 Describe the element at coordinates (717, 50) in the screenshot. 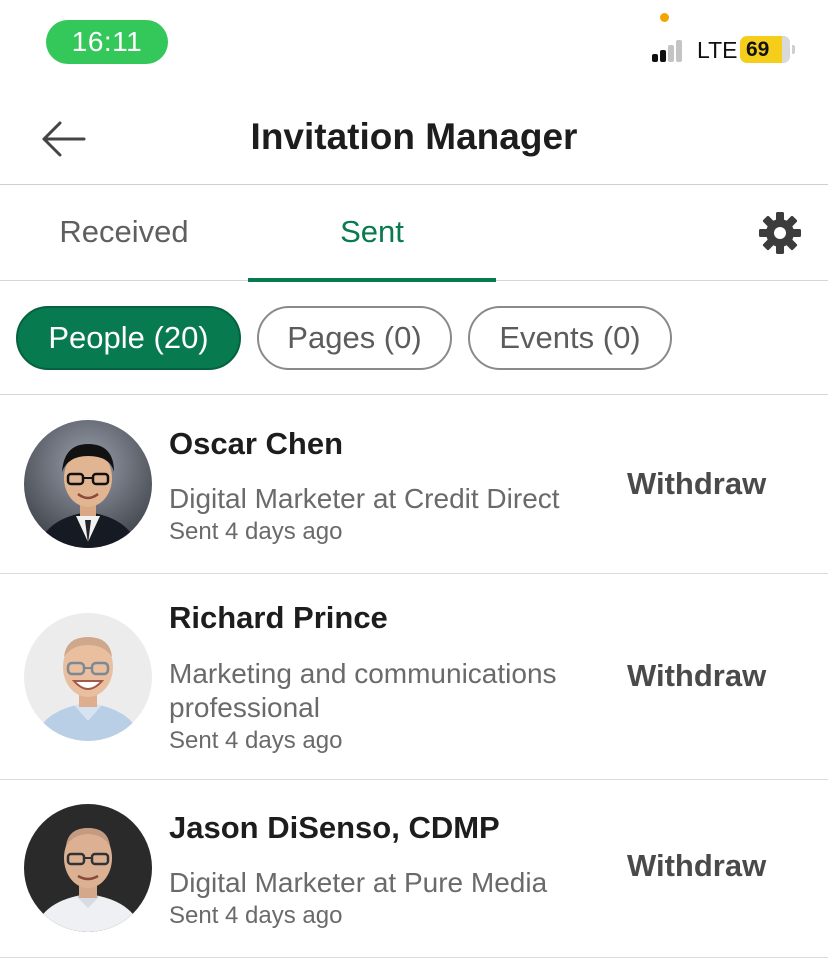

I see `network-type-label: LTE` at that location.